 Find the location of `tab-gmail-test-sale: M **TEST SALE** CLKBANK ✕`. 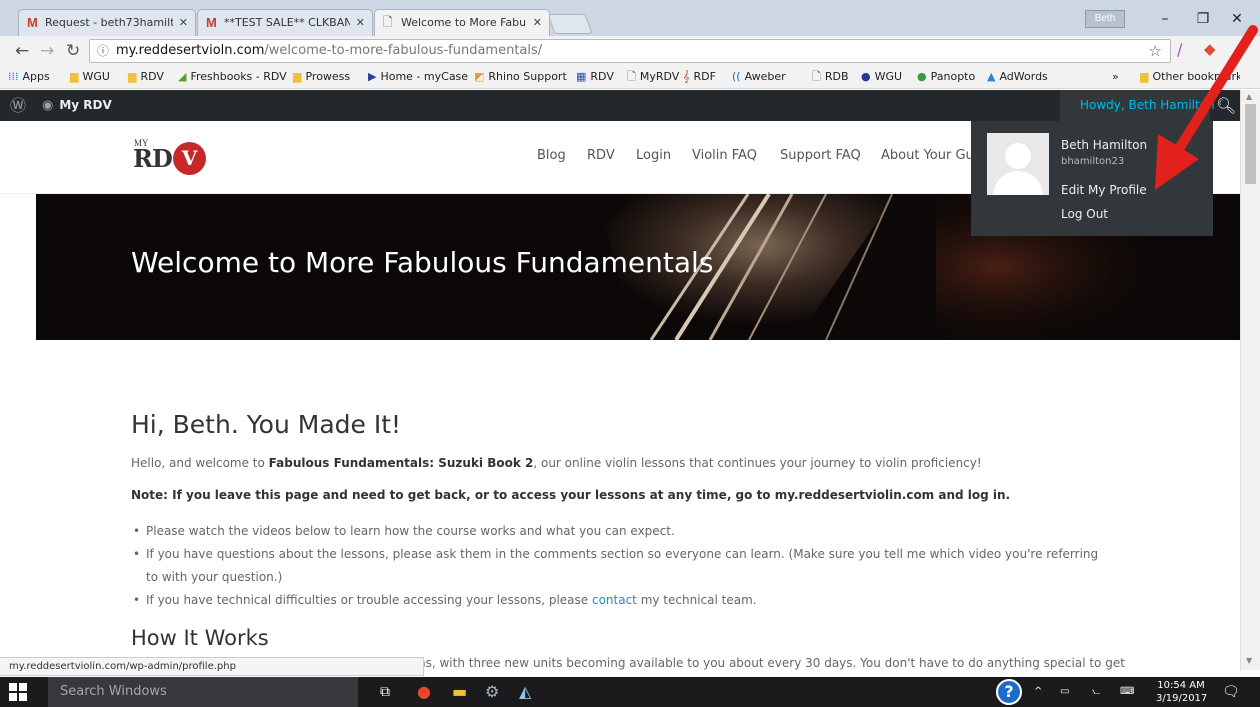

tab-gmail-test-sale: M **TEST SALE** CLKBANK ✕ is located at coordinates (285, 22).